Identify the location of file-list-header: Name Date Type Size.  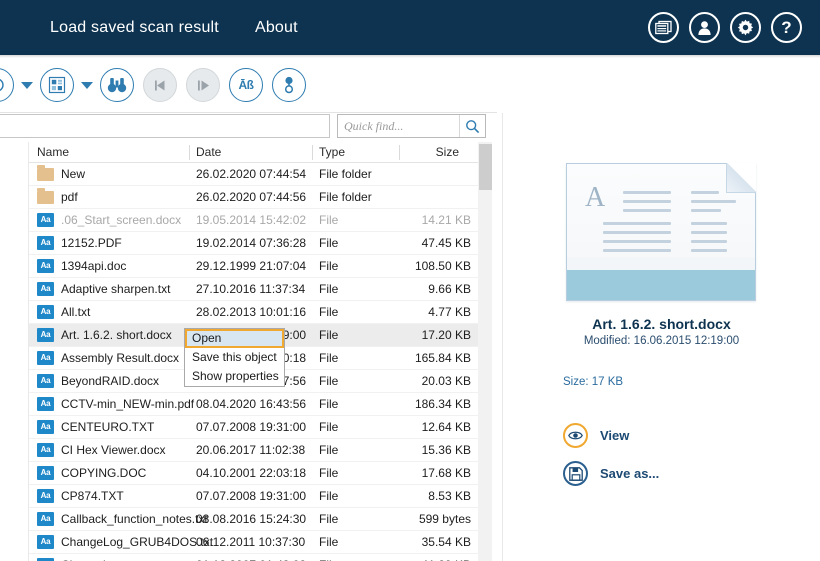
(260, 152).